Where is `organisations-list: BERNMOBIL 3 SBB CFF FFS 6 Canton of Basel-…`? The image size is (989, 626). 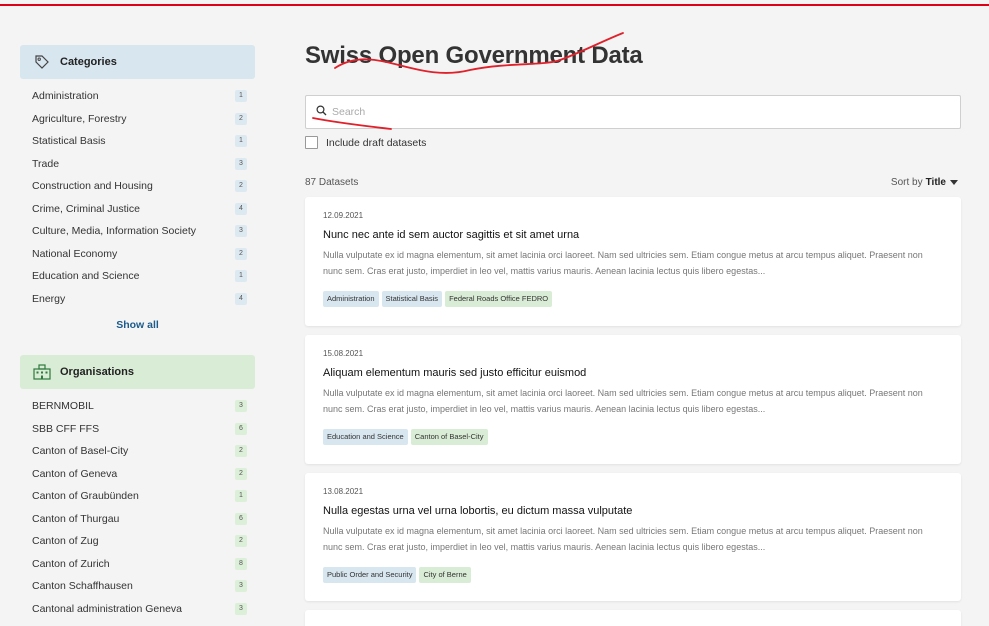 organisations-list: BERNMOBIL 3 SBB CFF FFS 6 Canton of Basel-… is located at coordinates (137, 507).